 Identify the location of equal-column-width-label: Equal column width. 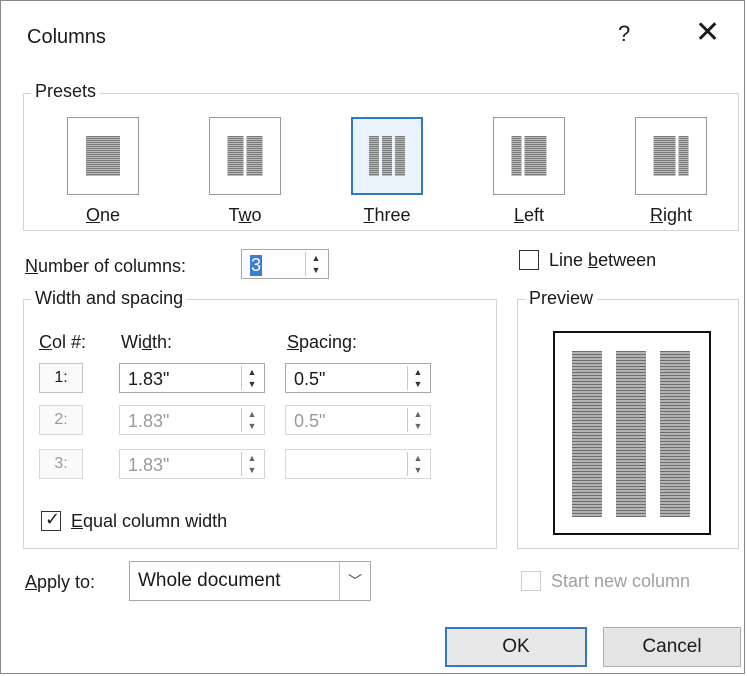
(149, 521).